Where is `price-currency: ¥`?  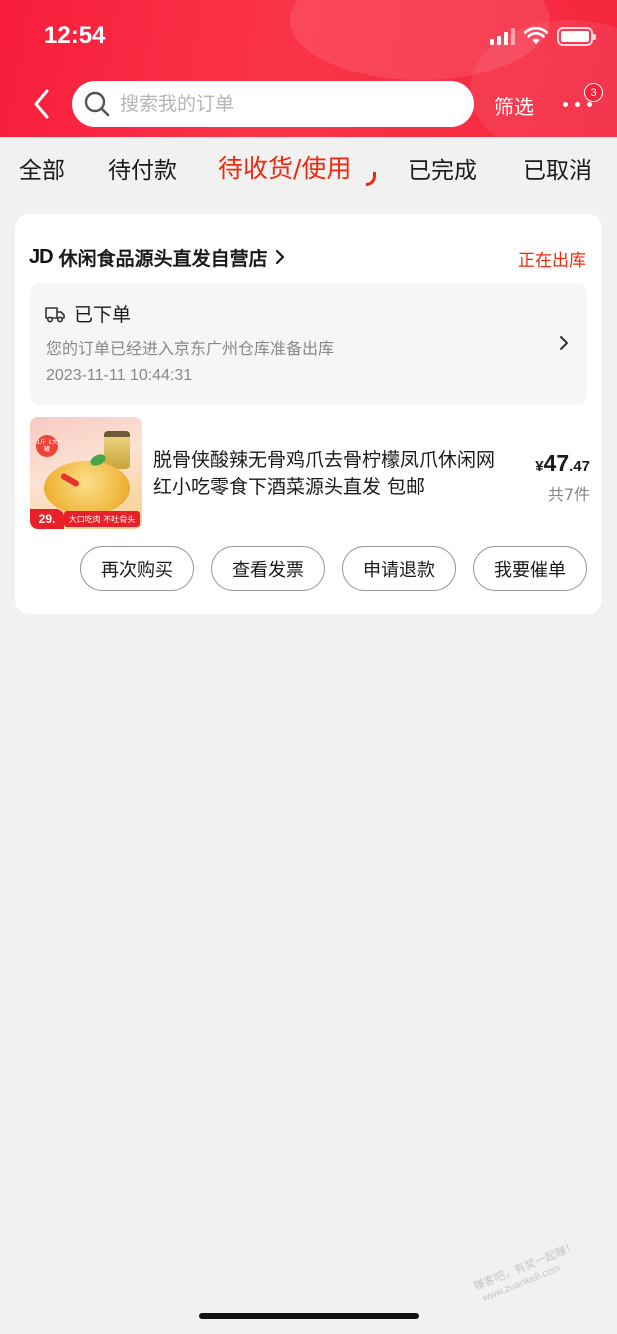
price-currency: ¥ is located at coordinates (539, 466).